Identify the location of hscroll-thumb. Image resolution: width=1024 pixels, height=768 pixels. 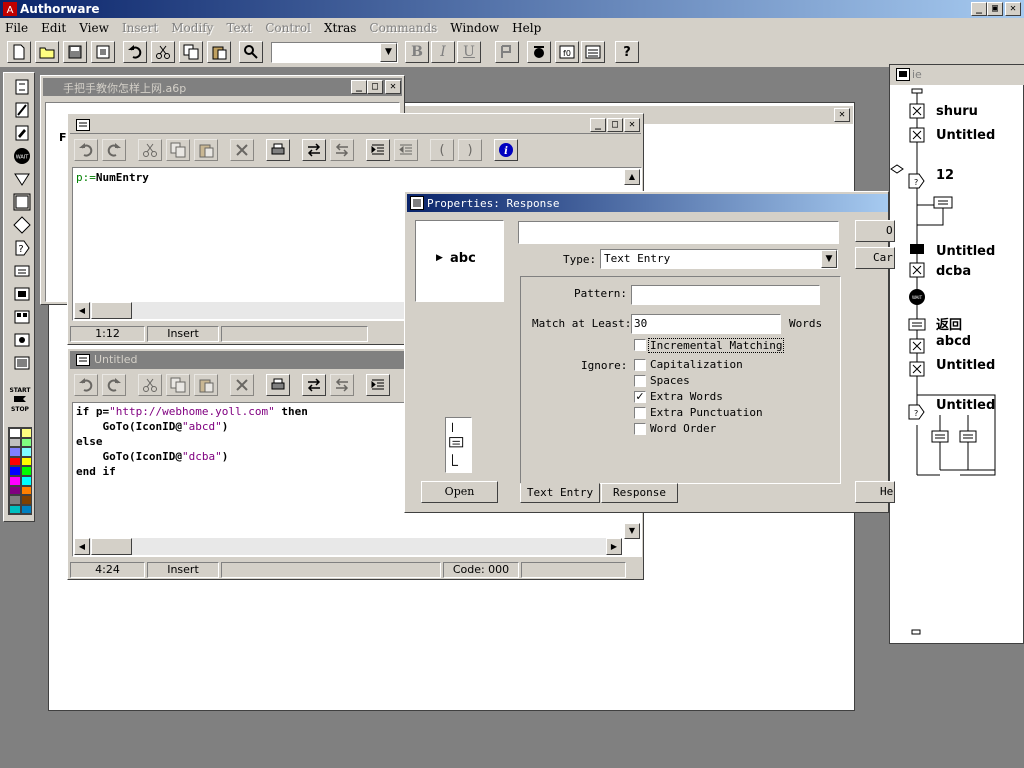
(111, 546).